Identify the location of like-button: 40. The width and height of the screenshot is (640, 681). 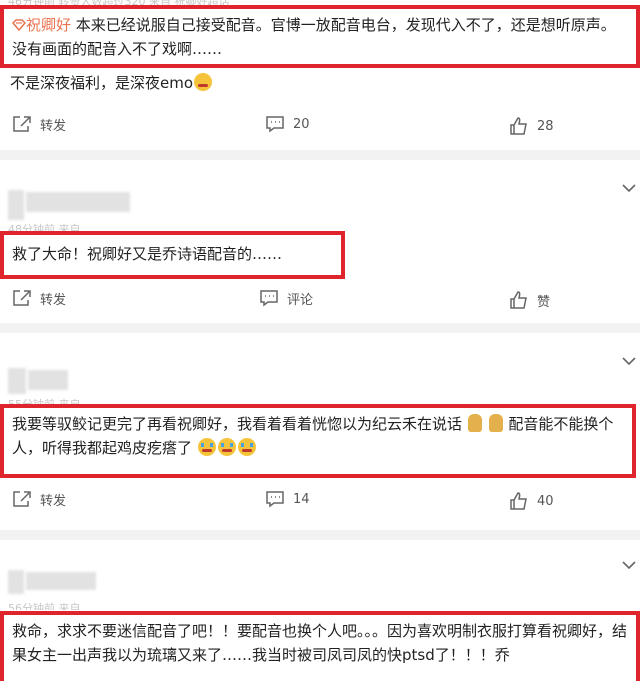
(531, 501).